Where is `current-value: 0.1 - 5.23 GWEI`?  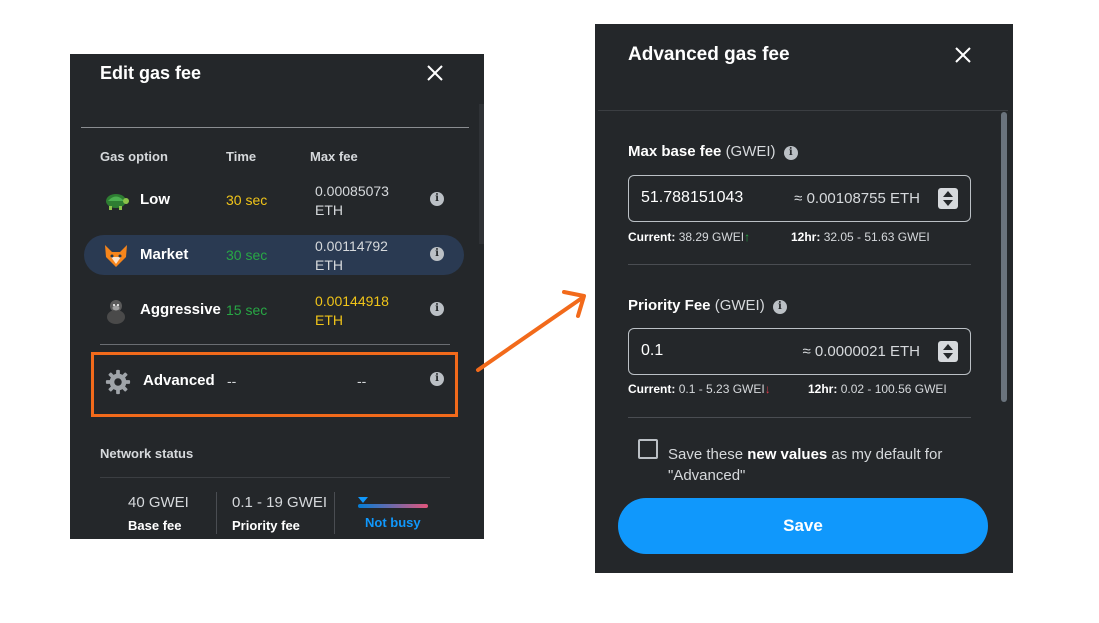 current-value: 0.1 - 5.23 GWEI is located at coordinates (721, 389).